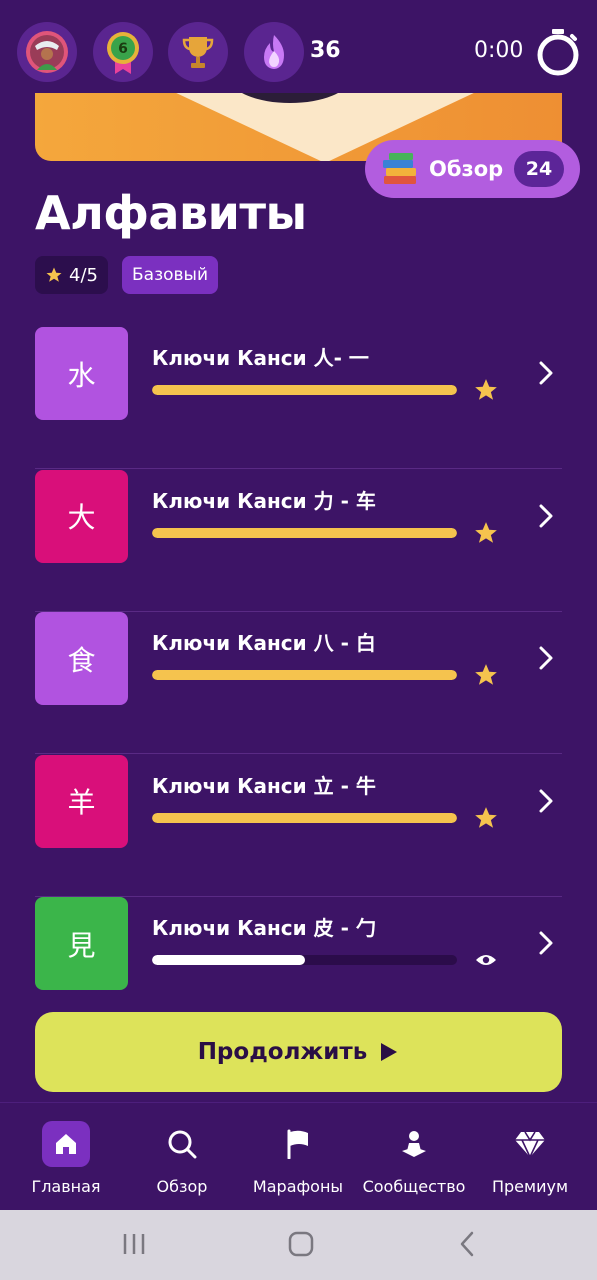 This screenshot has height=1280, width=597. I want to click on nav-label: Марафоны, so click(298, 1186).